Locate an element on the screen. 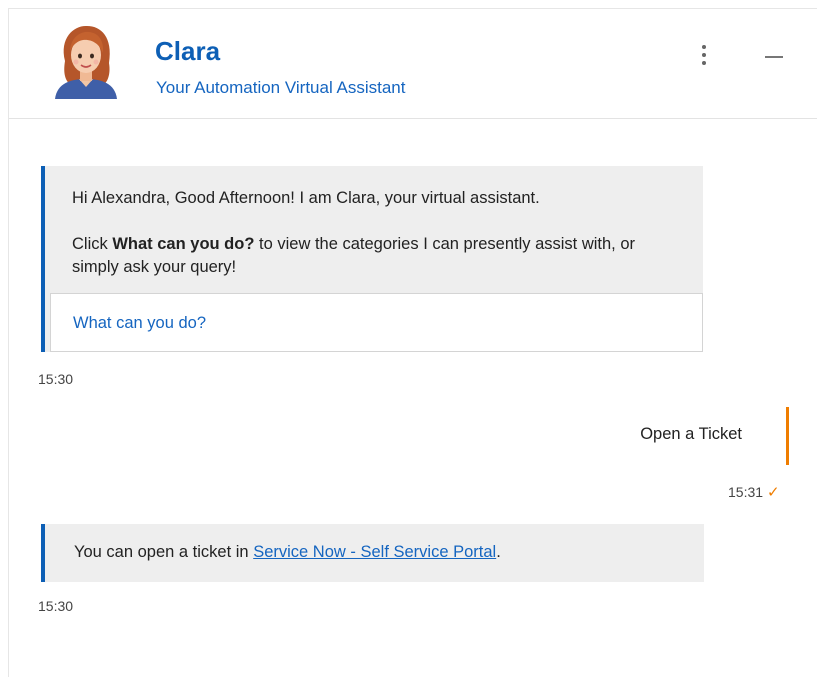  service-portal-link: Service Now - Self Service Portal is located at coordinates (374, 552).